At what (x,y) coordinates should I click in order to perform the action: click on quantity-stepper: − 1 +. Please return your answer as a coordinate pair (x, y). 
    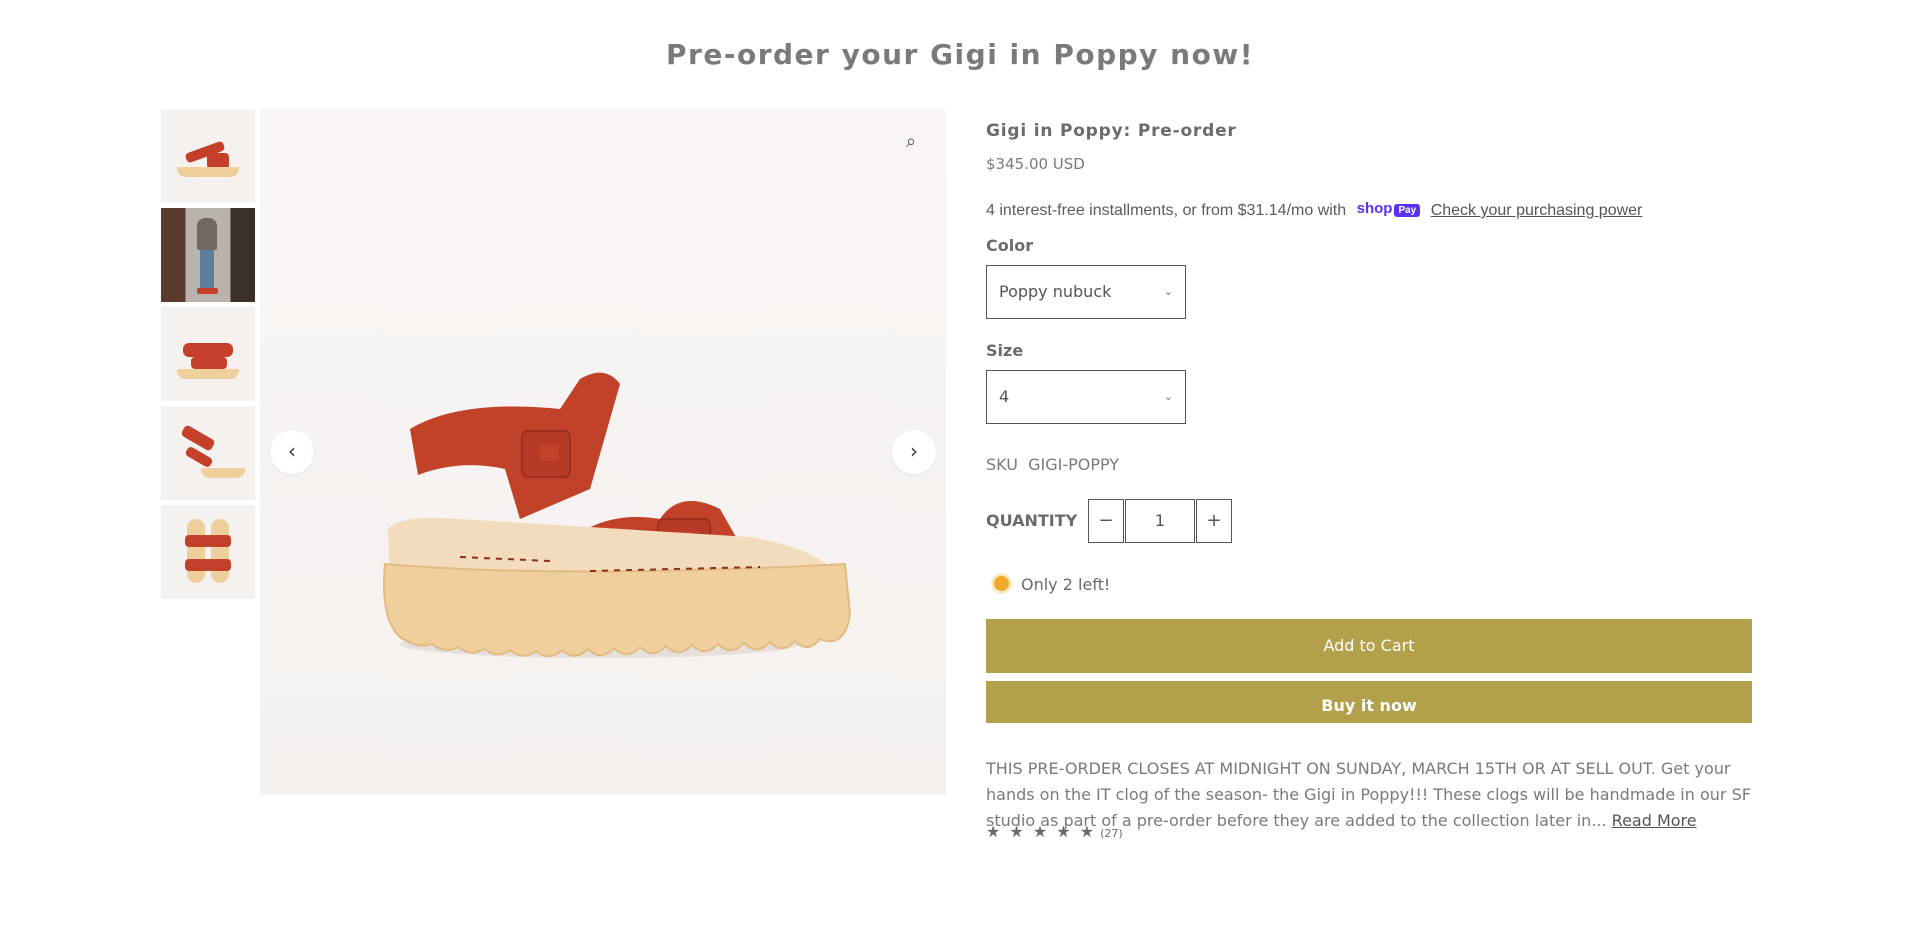
    Looking at the image, I should click on (1160, 521).